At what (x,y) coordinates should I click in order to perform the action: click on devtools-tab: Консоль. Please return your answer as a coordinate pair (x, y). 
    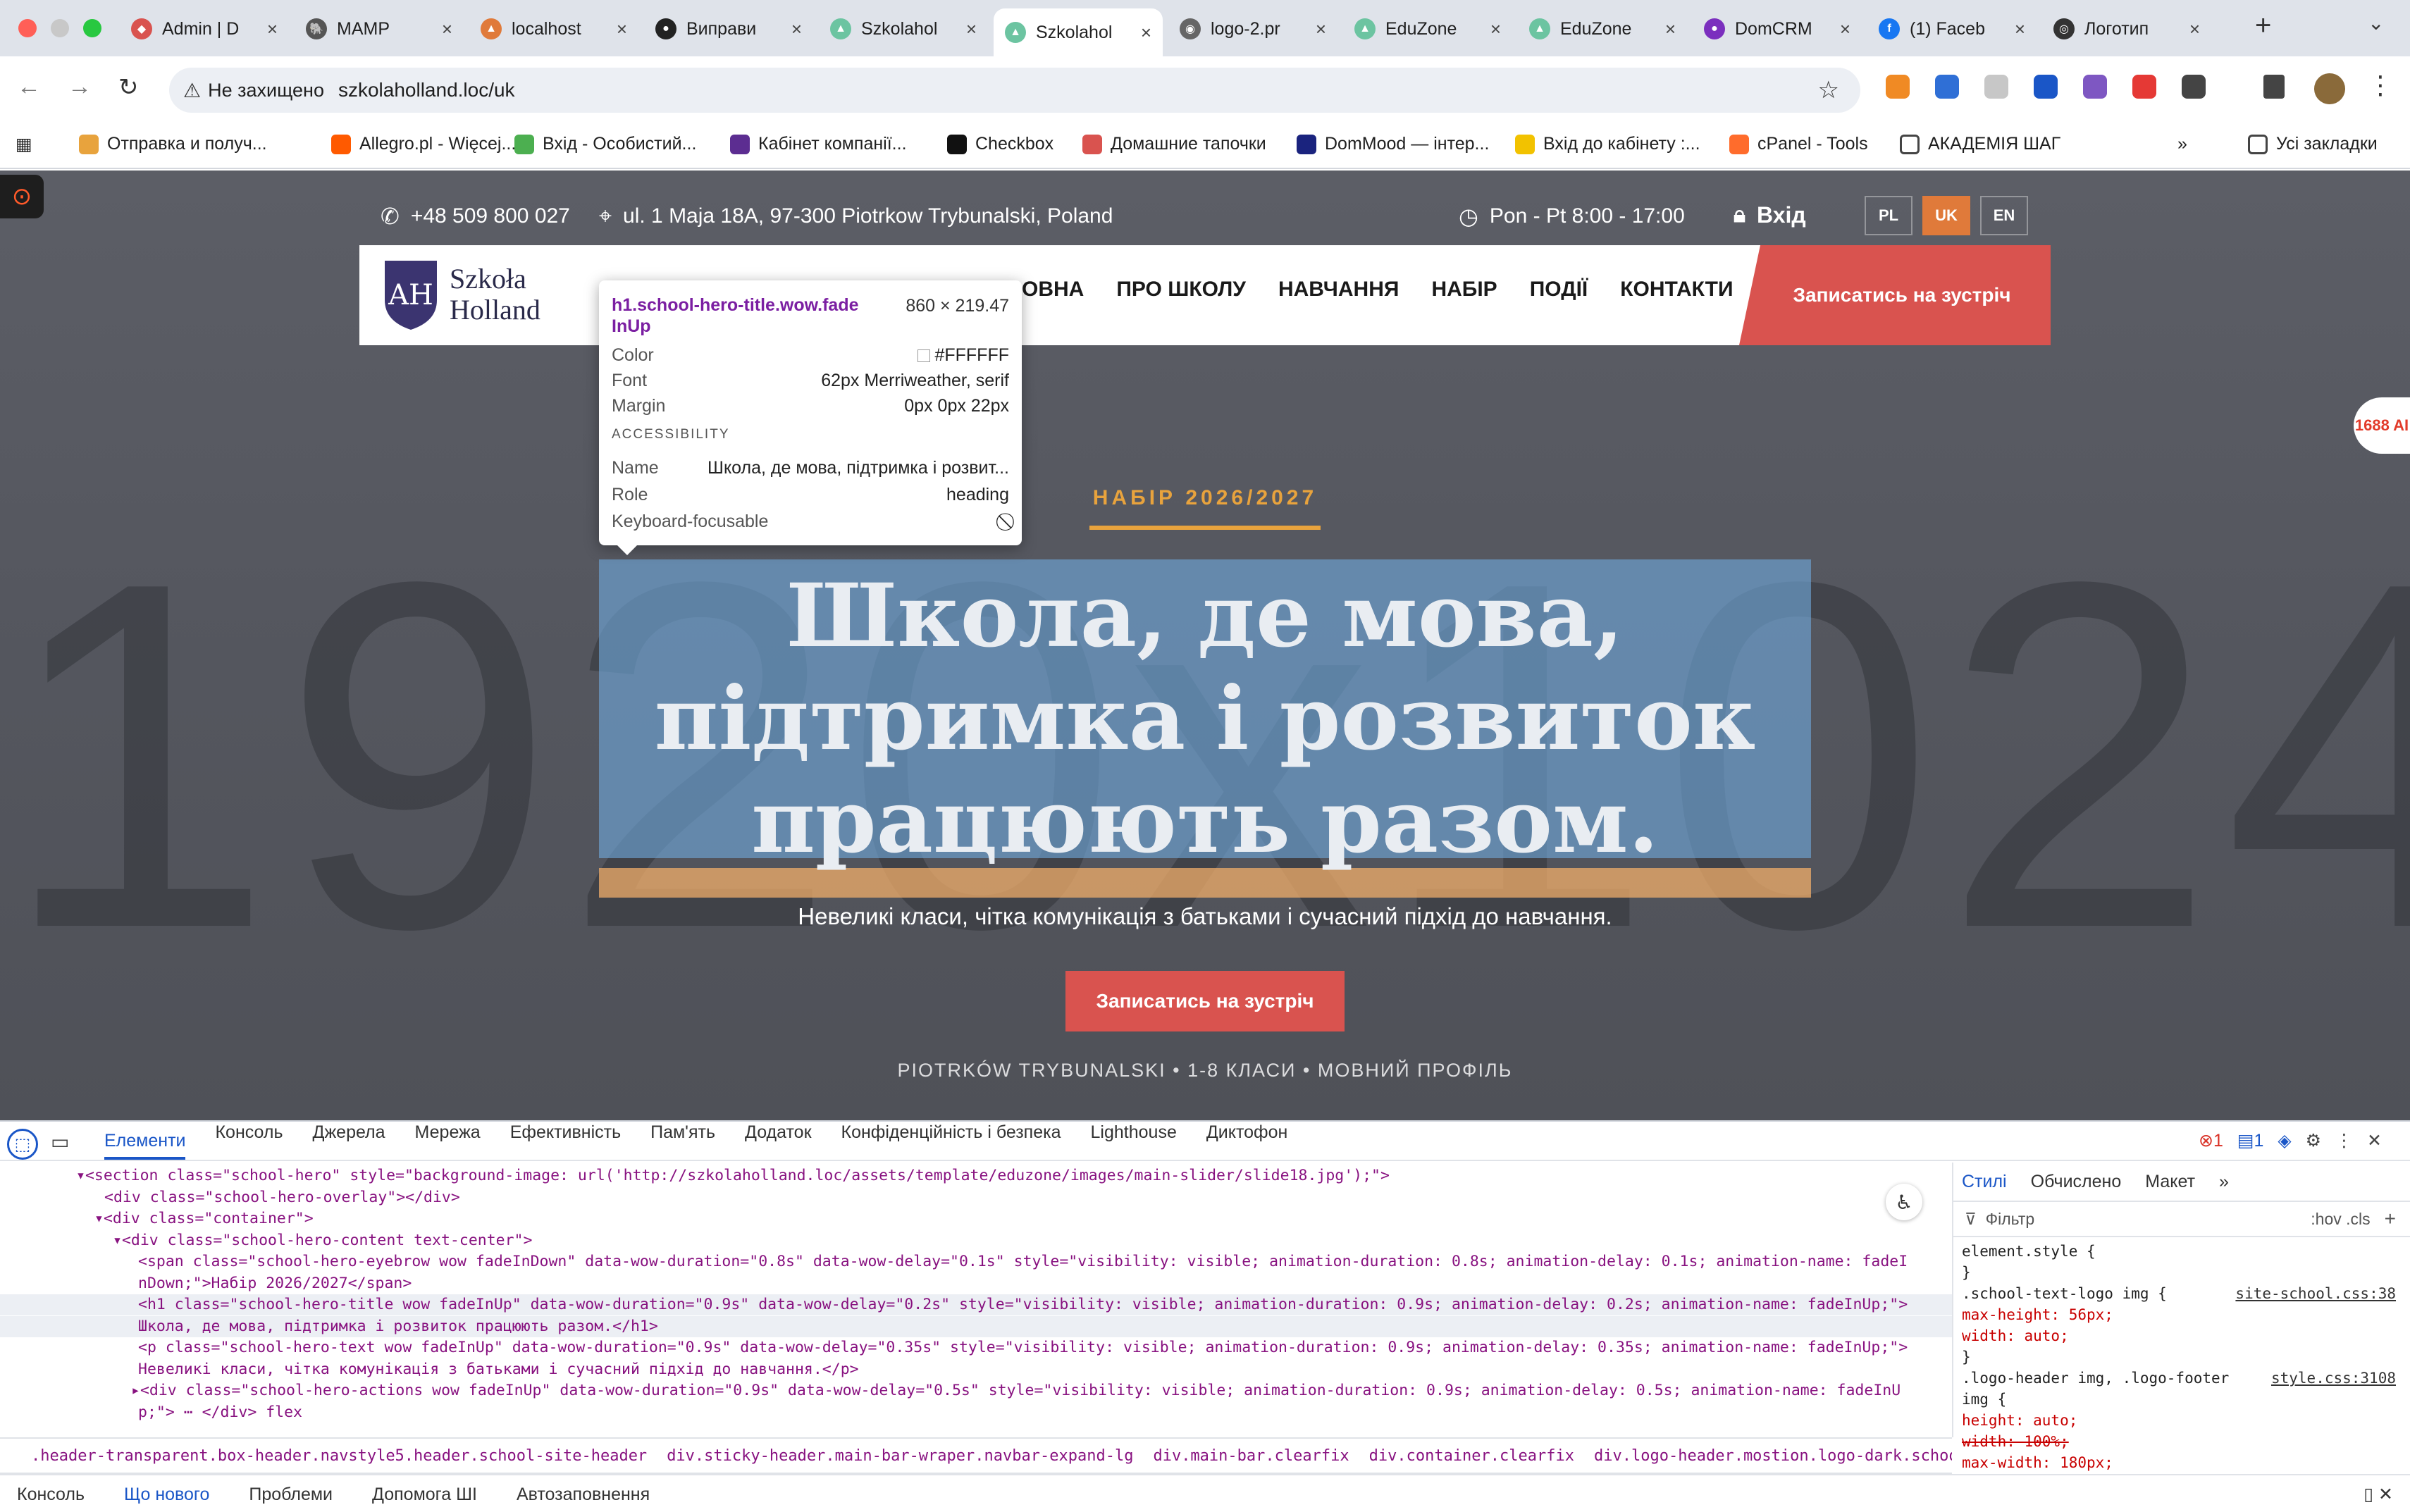
    Looking at the image, I should click on (249, 1141).